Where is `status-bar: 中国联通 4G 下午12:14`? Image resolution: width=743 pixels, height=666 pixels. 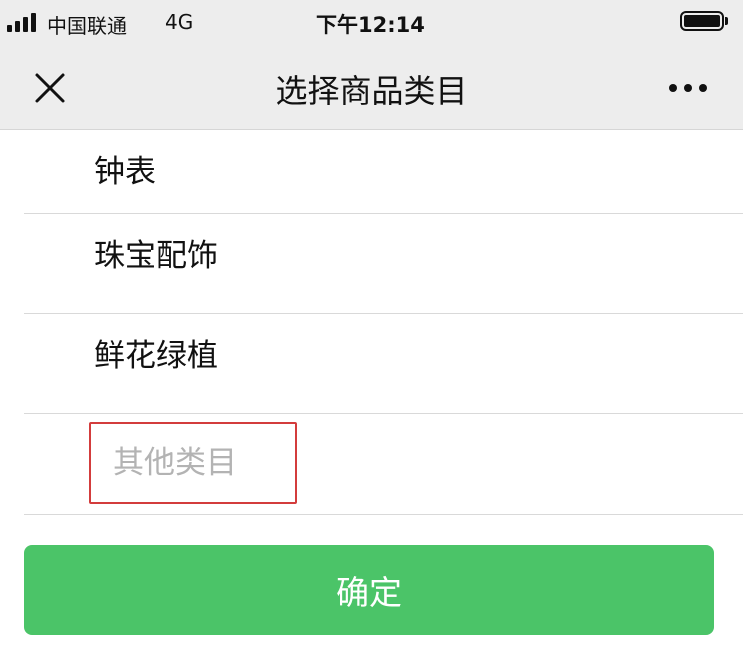 status-bar: 中国联通 4G 下午12:14 is located at coordinates (371, 23).